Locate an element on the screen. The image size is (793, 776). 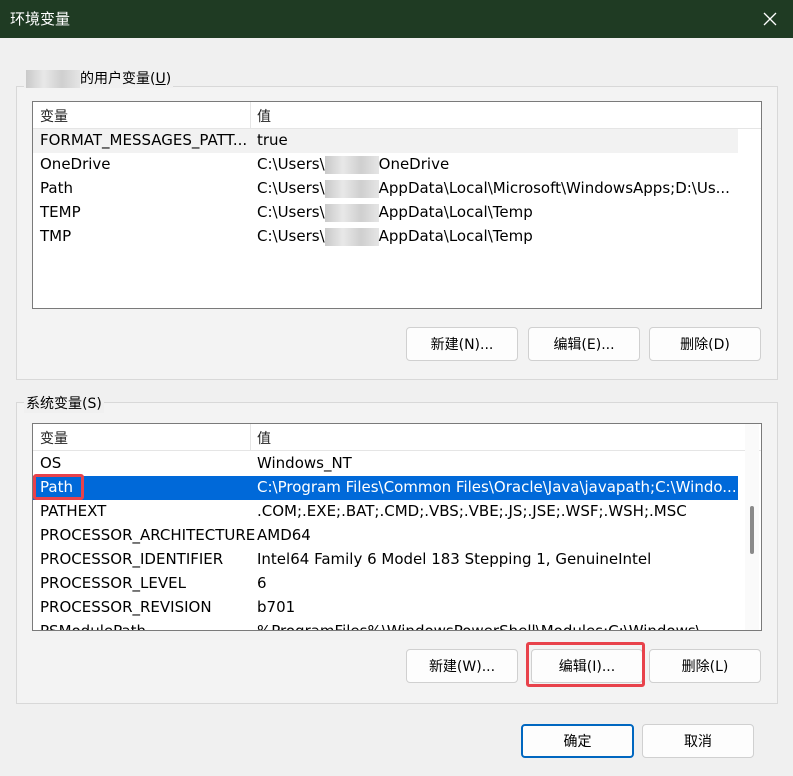
system-vars-label: 系统变量(S) is located at coordinates (64, 403).